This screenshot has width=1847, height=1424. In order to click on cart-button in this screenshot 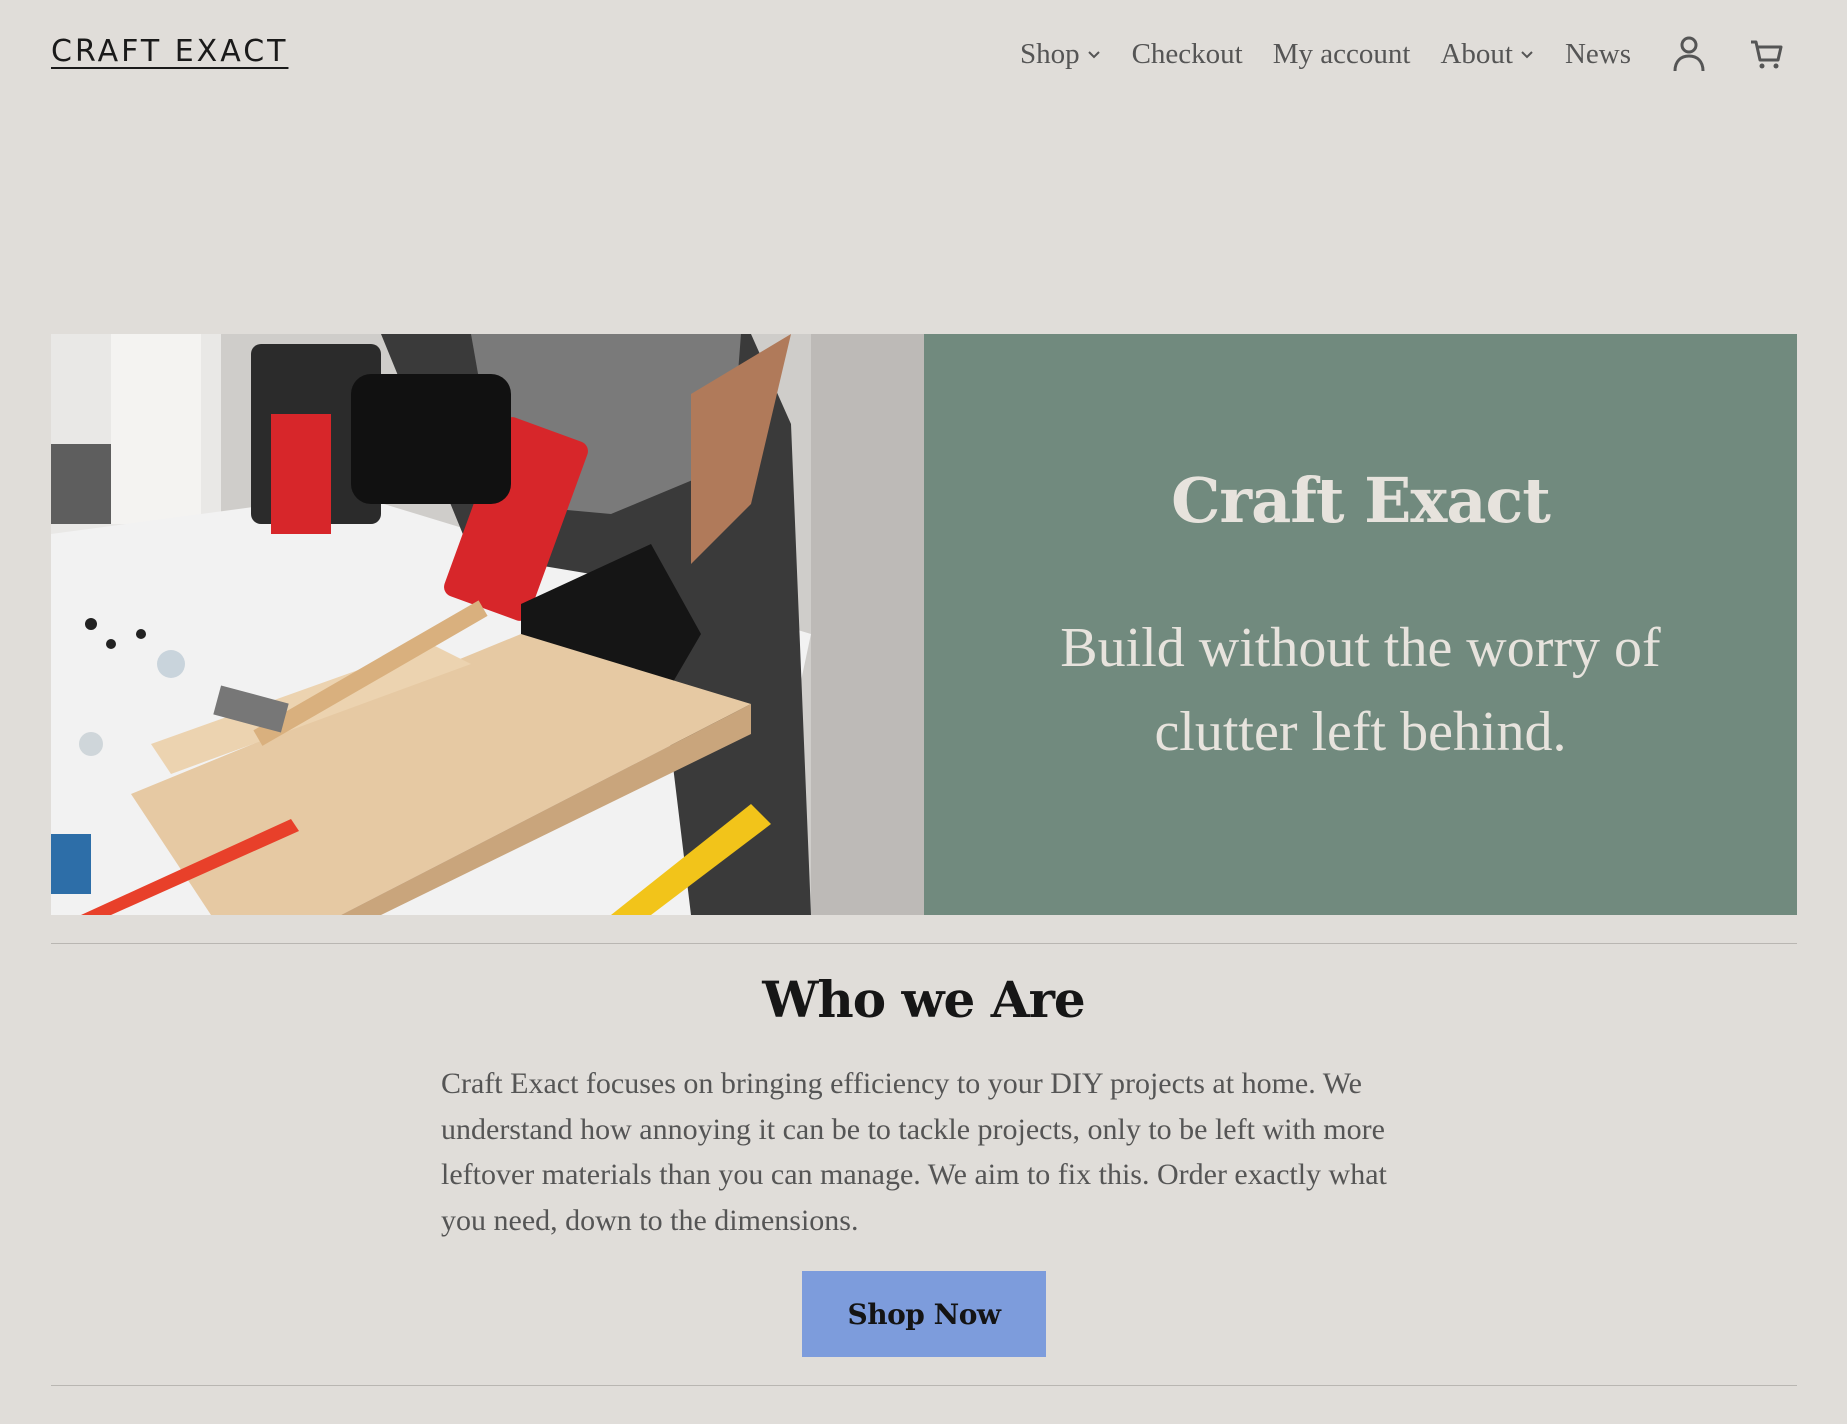, I will do `click(1767, 54)`.